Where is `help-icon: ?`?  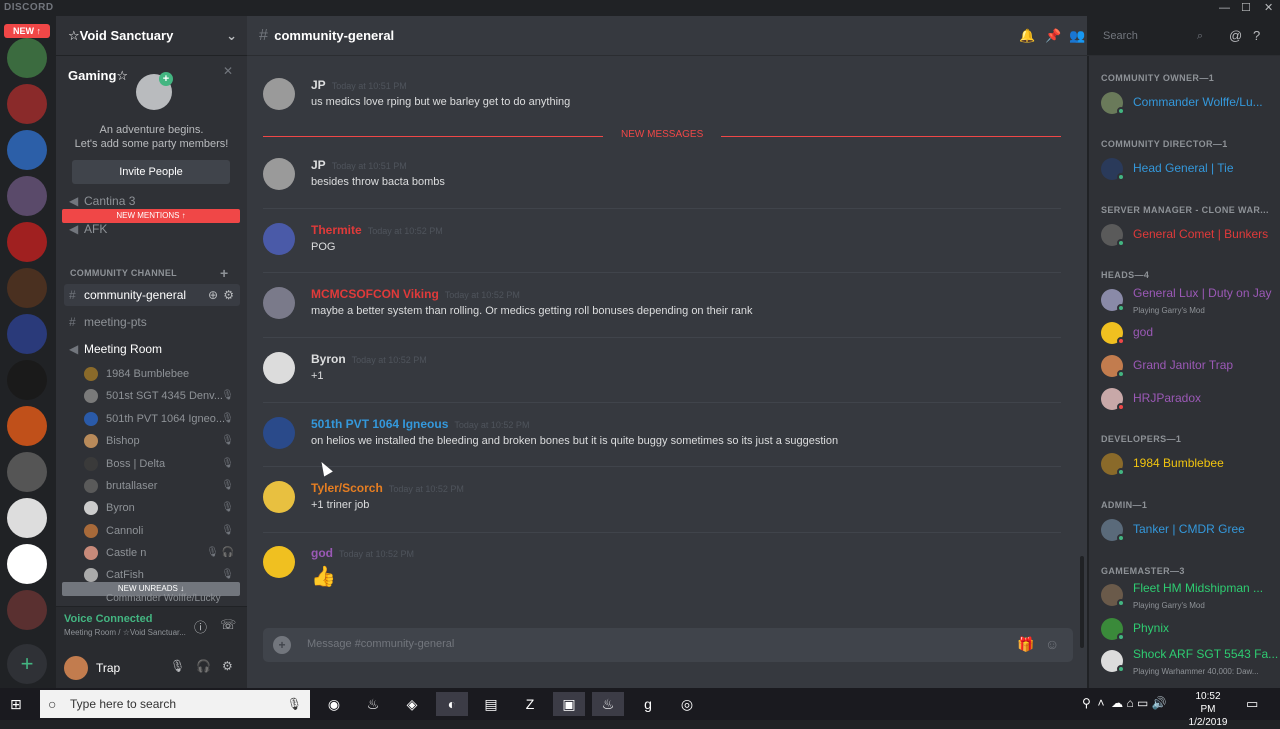 help-icon: ? is located at coordinates (1256, 36).